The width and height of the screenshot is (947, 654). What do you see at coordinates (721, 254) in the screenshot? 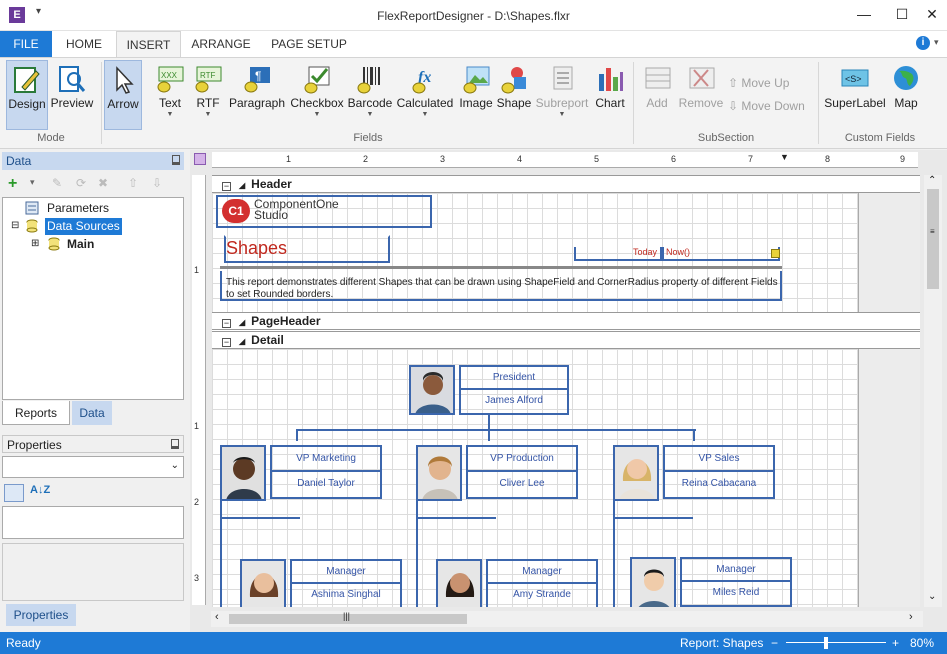
I see `now-expression-field: Now()` at bounding box center [721, 254].